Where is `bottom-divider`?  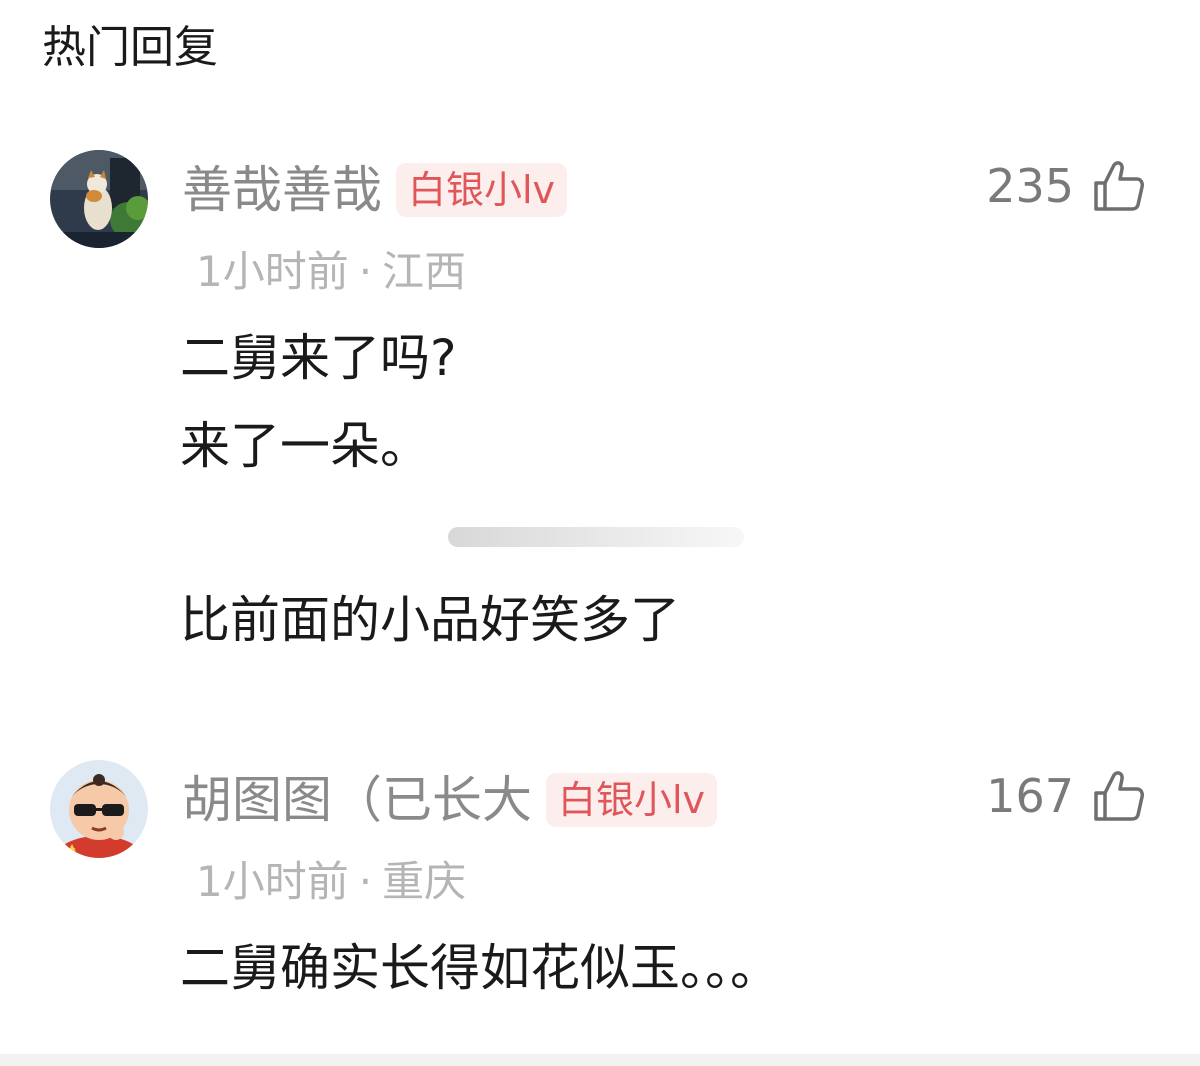
bottom-divider is located at coordinates (600, 1060).